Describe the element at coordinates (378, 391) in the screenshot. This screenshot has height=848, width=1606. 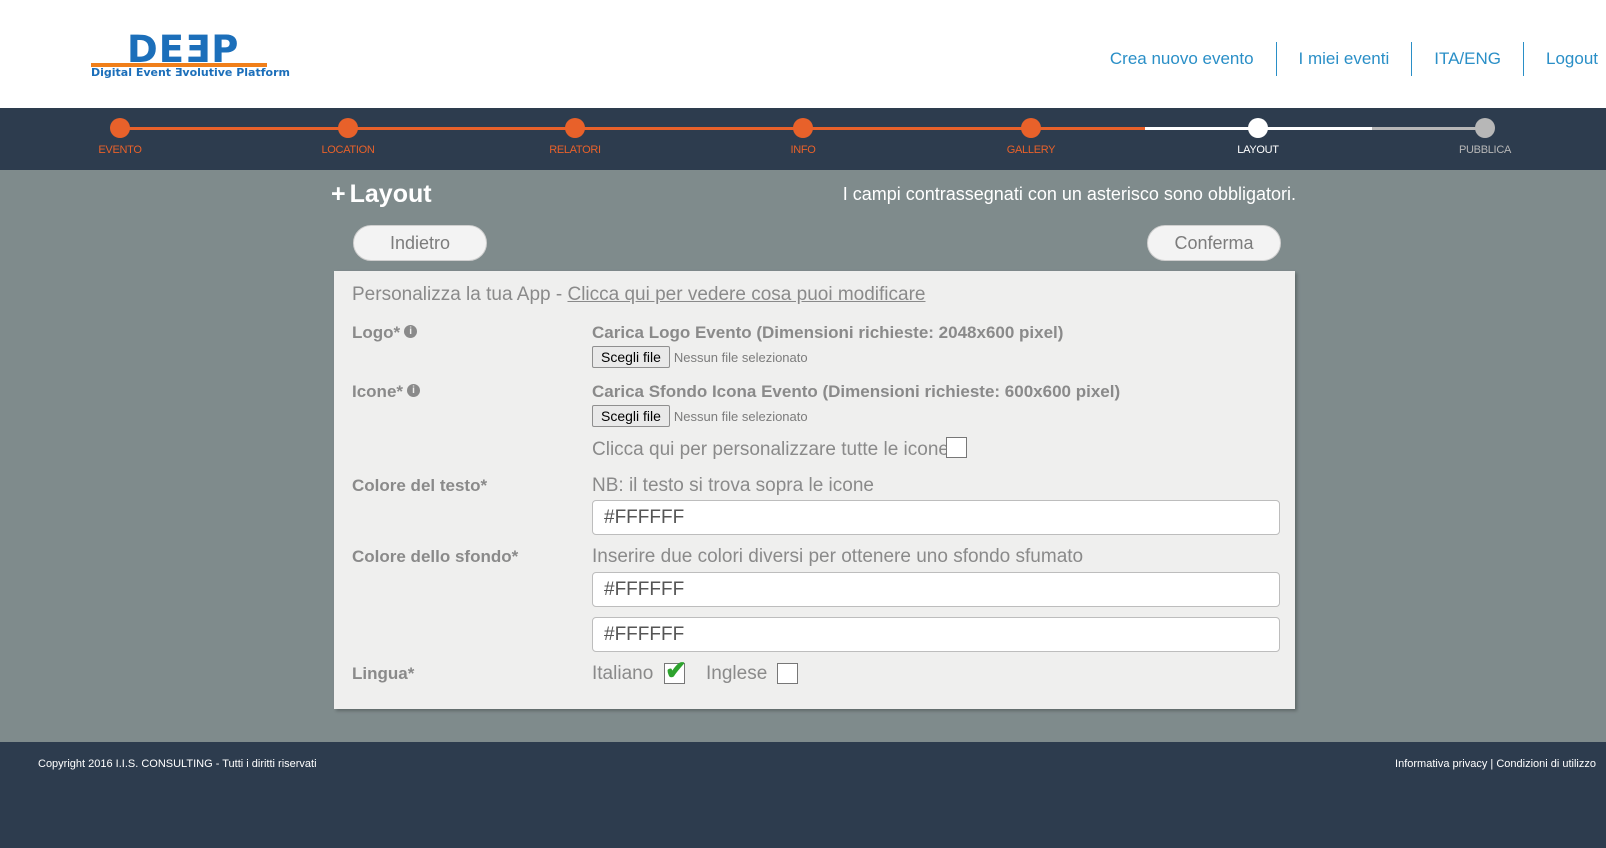
I see `icons-label-text: Icone*` at that location.